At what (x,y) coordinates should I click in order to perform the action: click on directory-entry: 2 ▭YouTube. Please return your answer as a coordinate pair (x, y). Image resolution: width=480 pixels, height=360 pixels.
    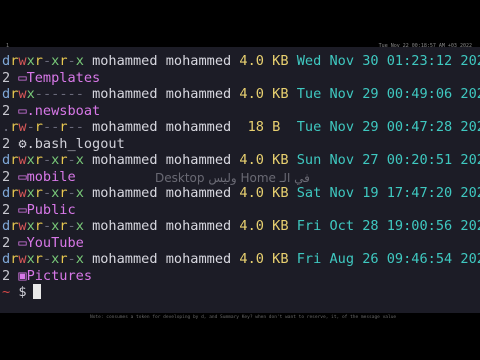
    Looking at the image, I should click on (43, 243).